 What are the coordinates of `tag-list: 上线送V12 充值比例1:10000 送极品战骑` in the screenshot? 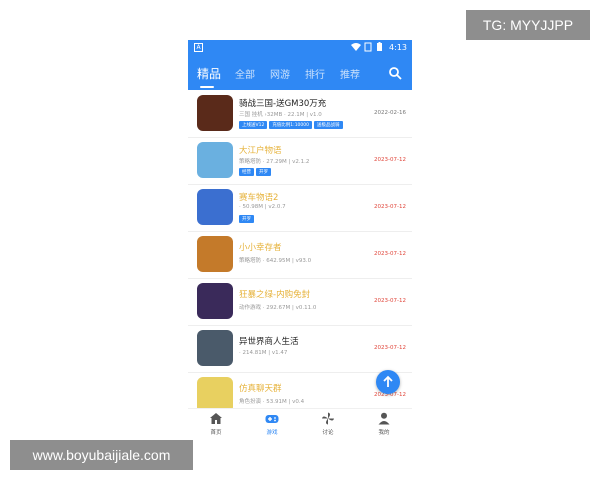 It's located at (291, 125).